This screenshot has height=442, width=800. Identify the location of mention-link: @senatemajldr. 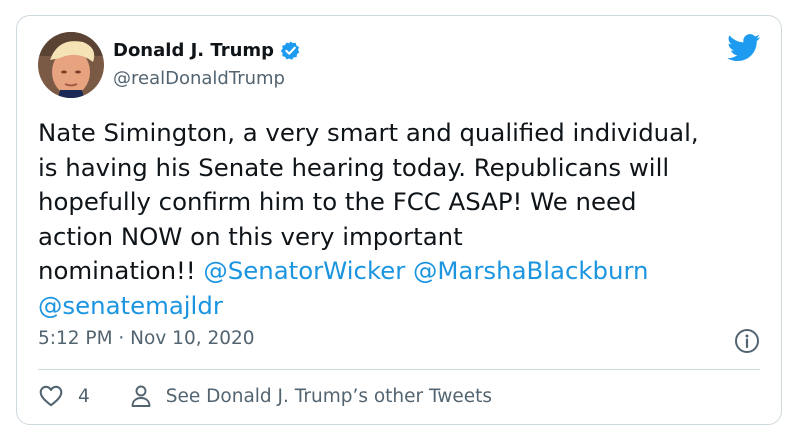
(130, 305).